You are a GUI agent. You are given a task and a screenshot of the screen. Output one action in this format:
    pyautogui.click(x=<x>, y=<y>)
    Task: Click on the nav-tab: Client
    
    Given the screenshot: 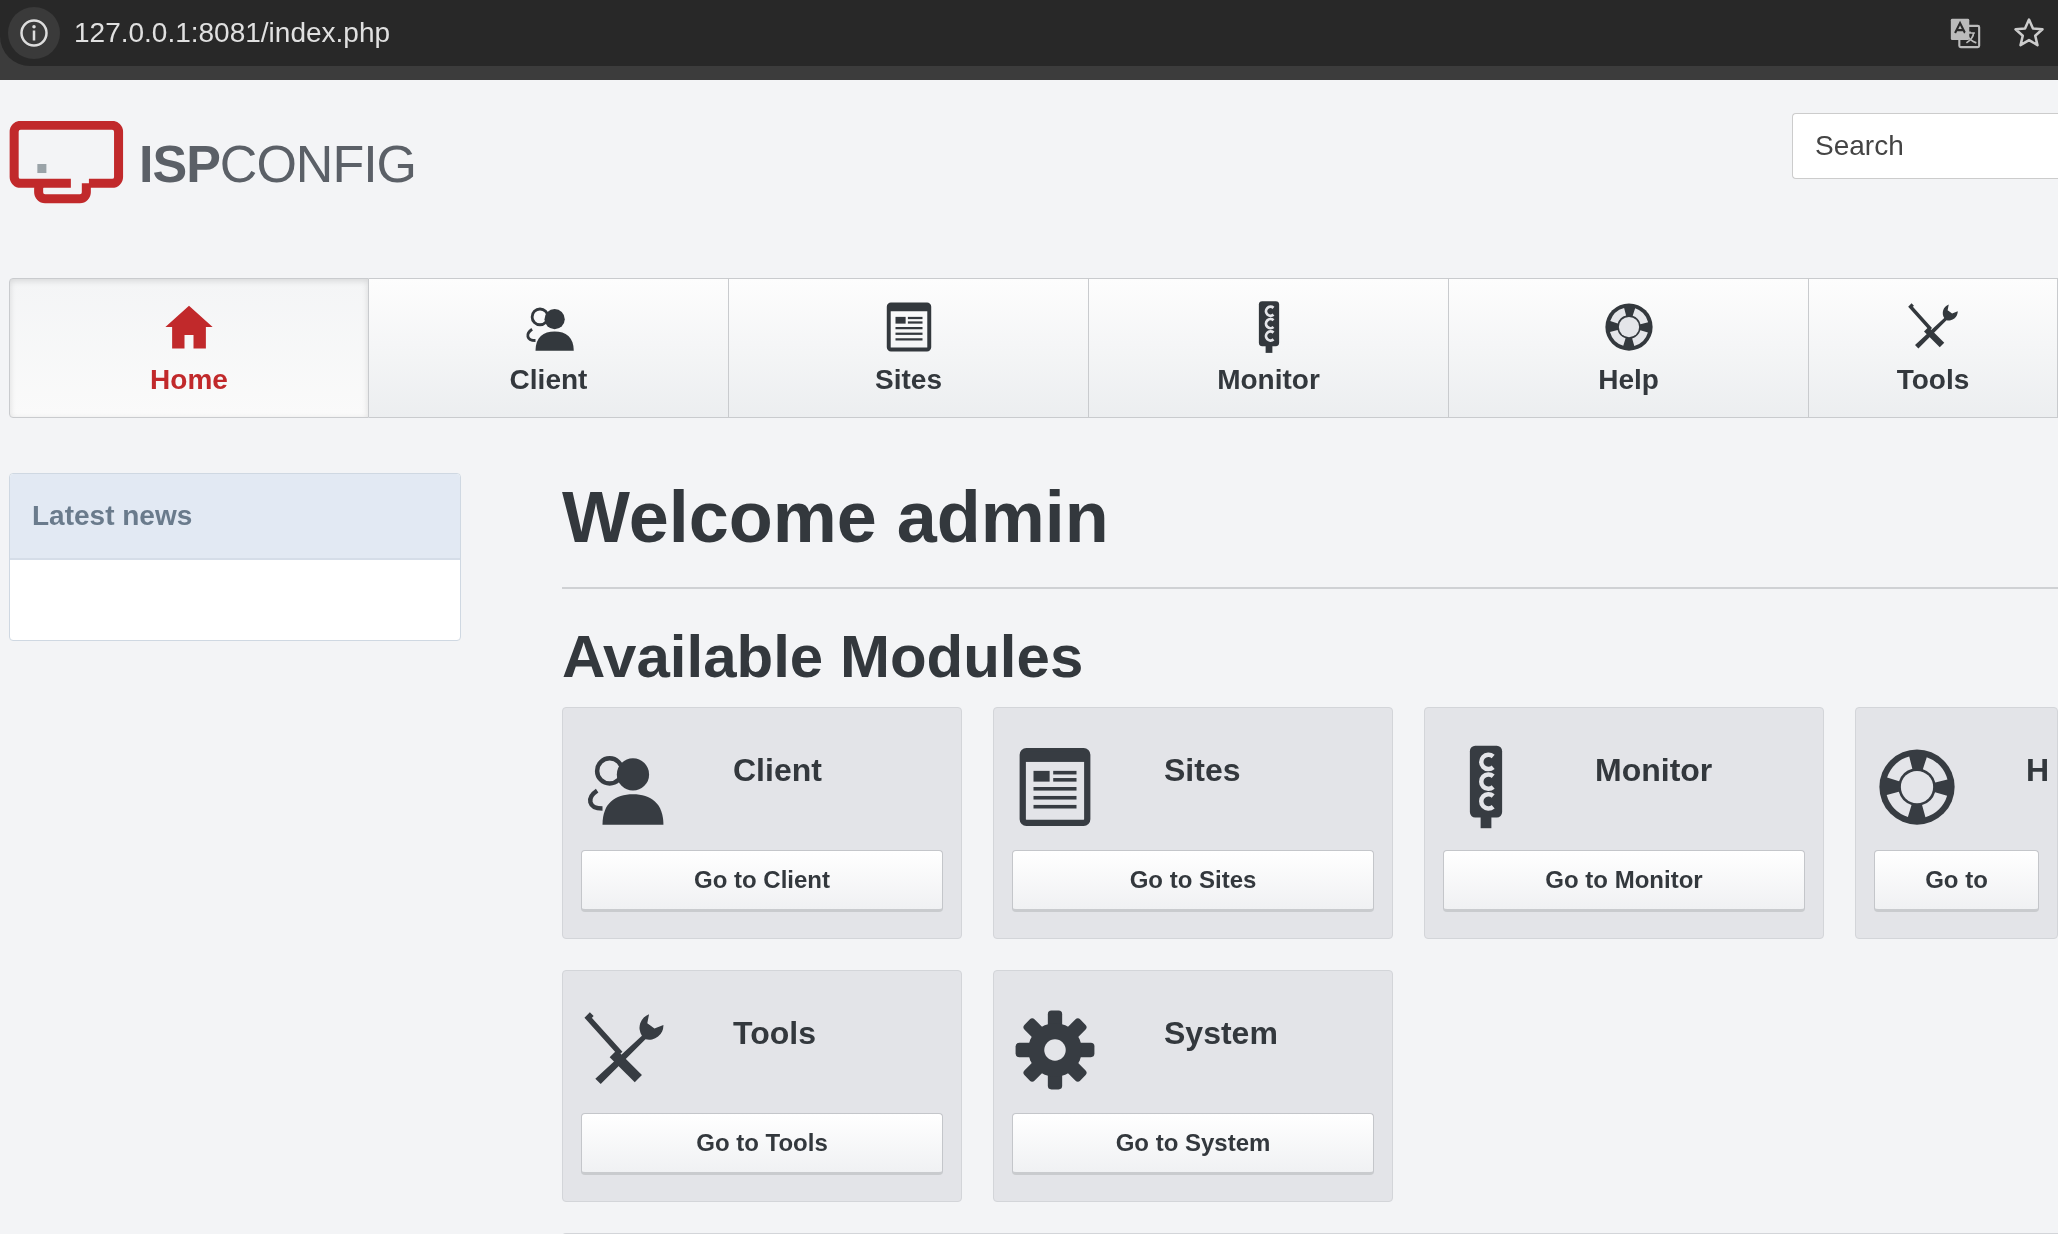 What is the action you would take?
    pyautogui.click(x=549, y=348)
    